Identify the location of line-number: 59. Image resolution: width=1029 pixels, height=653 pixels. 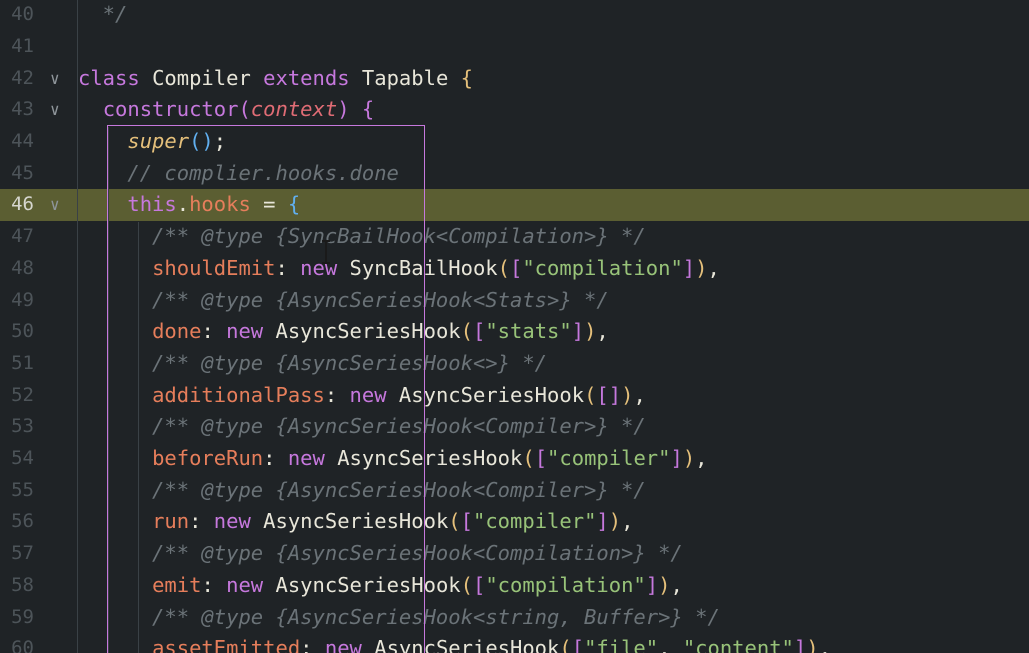
(22, 616).